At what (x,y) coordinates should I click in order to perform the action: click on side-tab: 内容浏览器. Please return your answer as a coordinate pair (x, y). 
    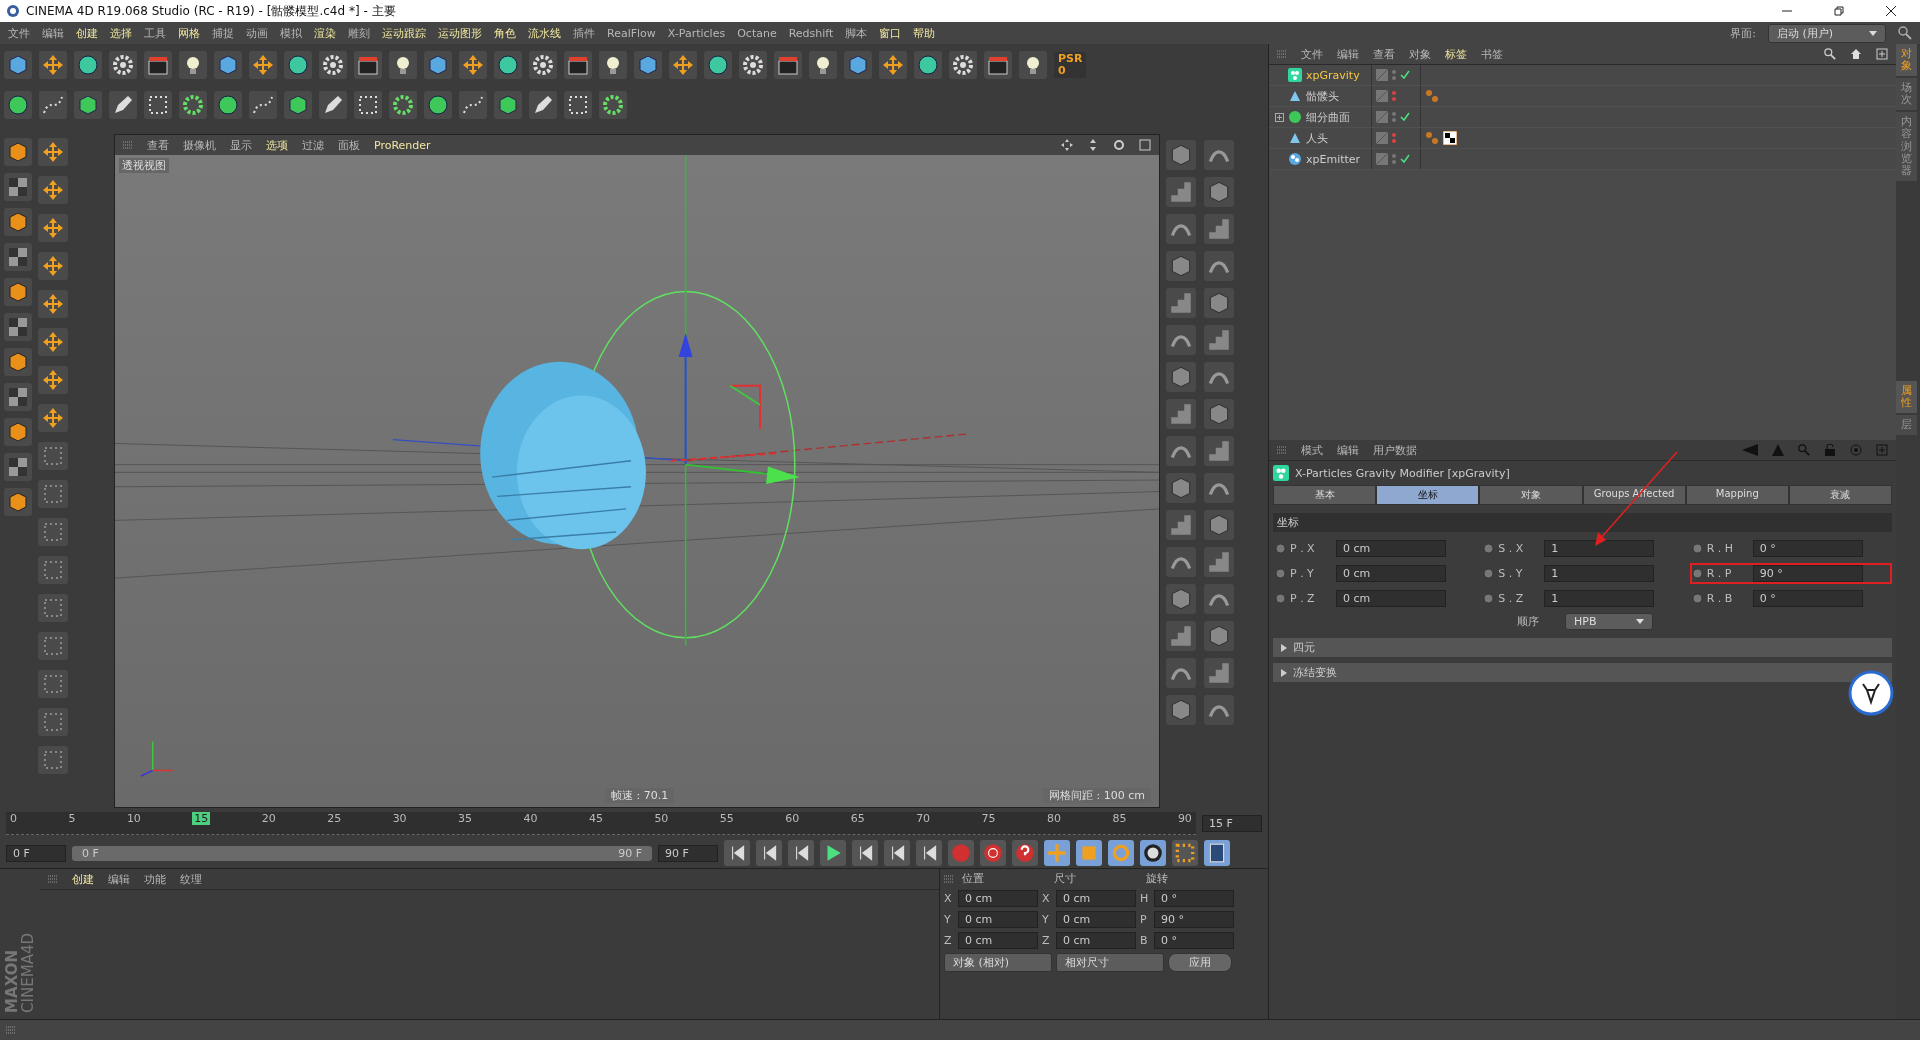
    Looking at the image, I should click on (1906, 146).